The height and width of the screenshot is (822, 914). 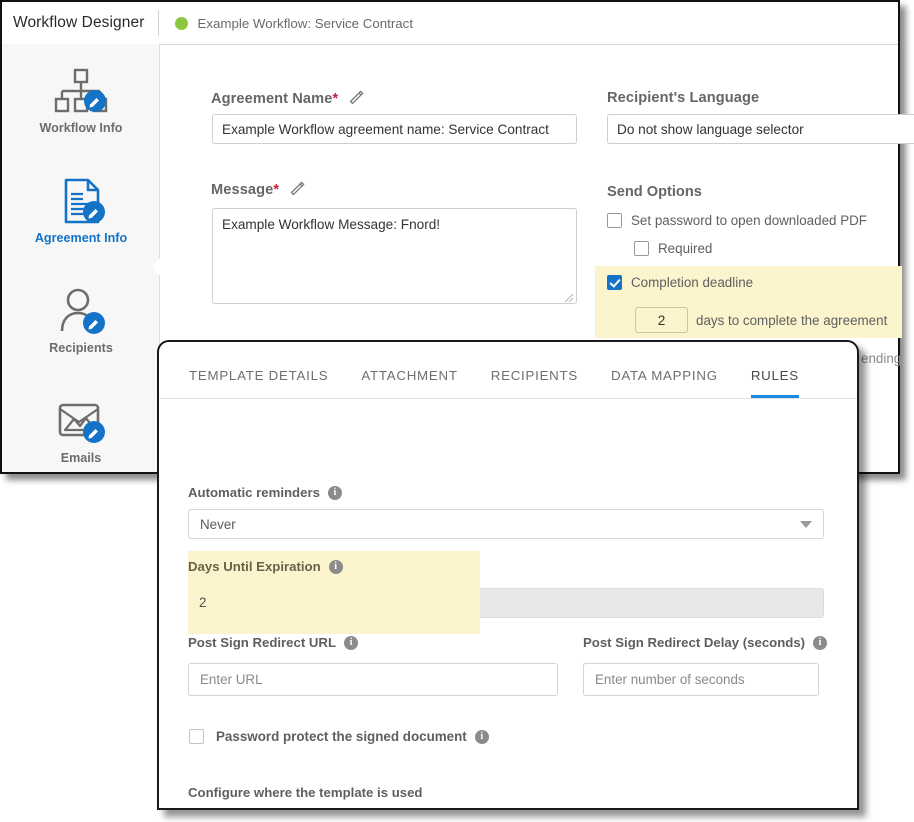 I want to click on deadline-days-suffix: days to complete the agreement, so click(x=792, y=320).